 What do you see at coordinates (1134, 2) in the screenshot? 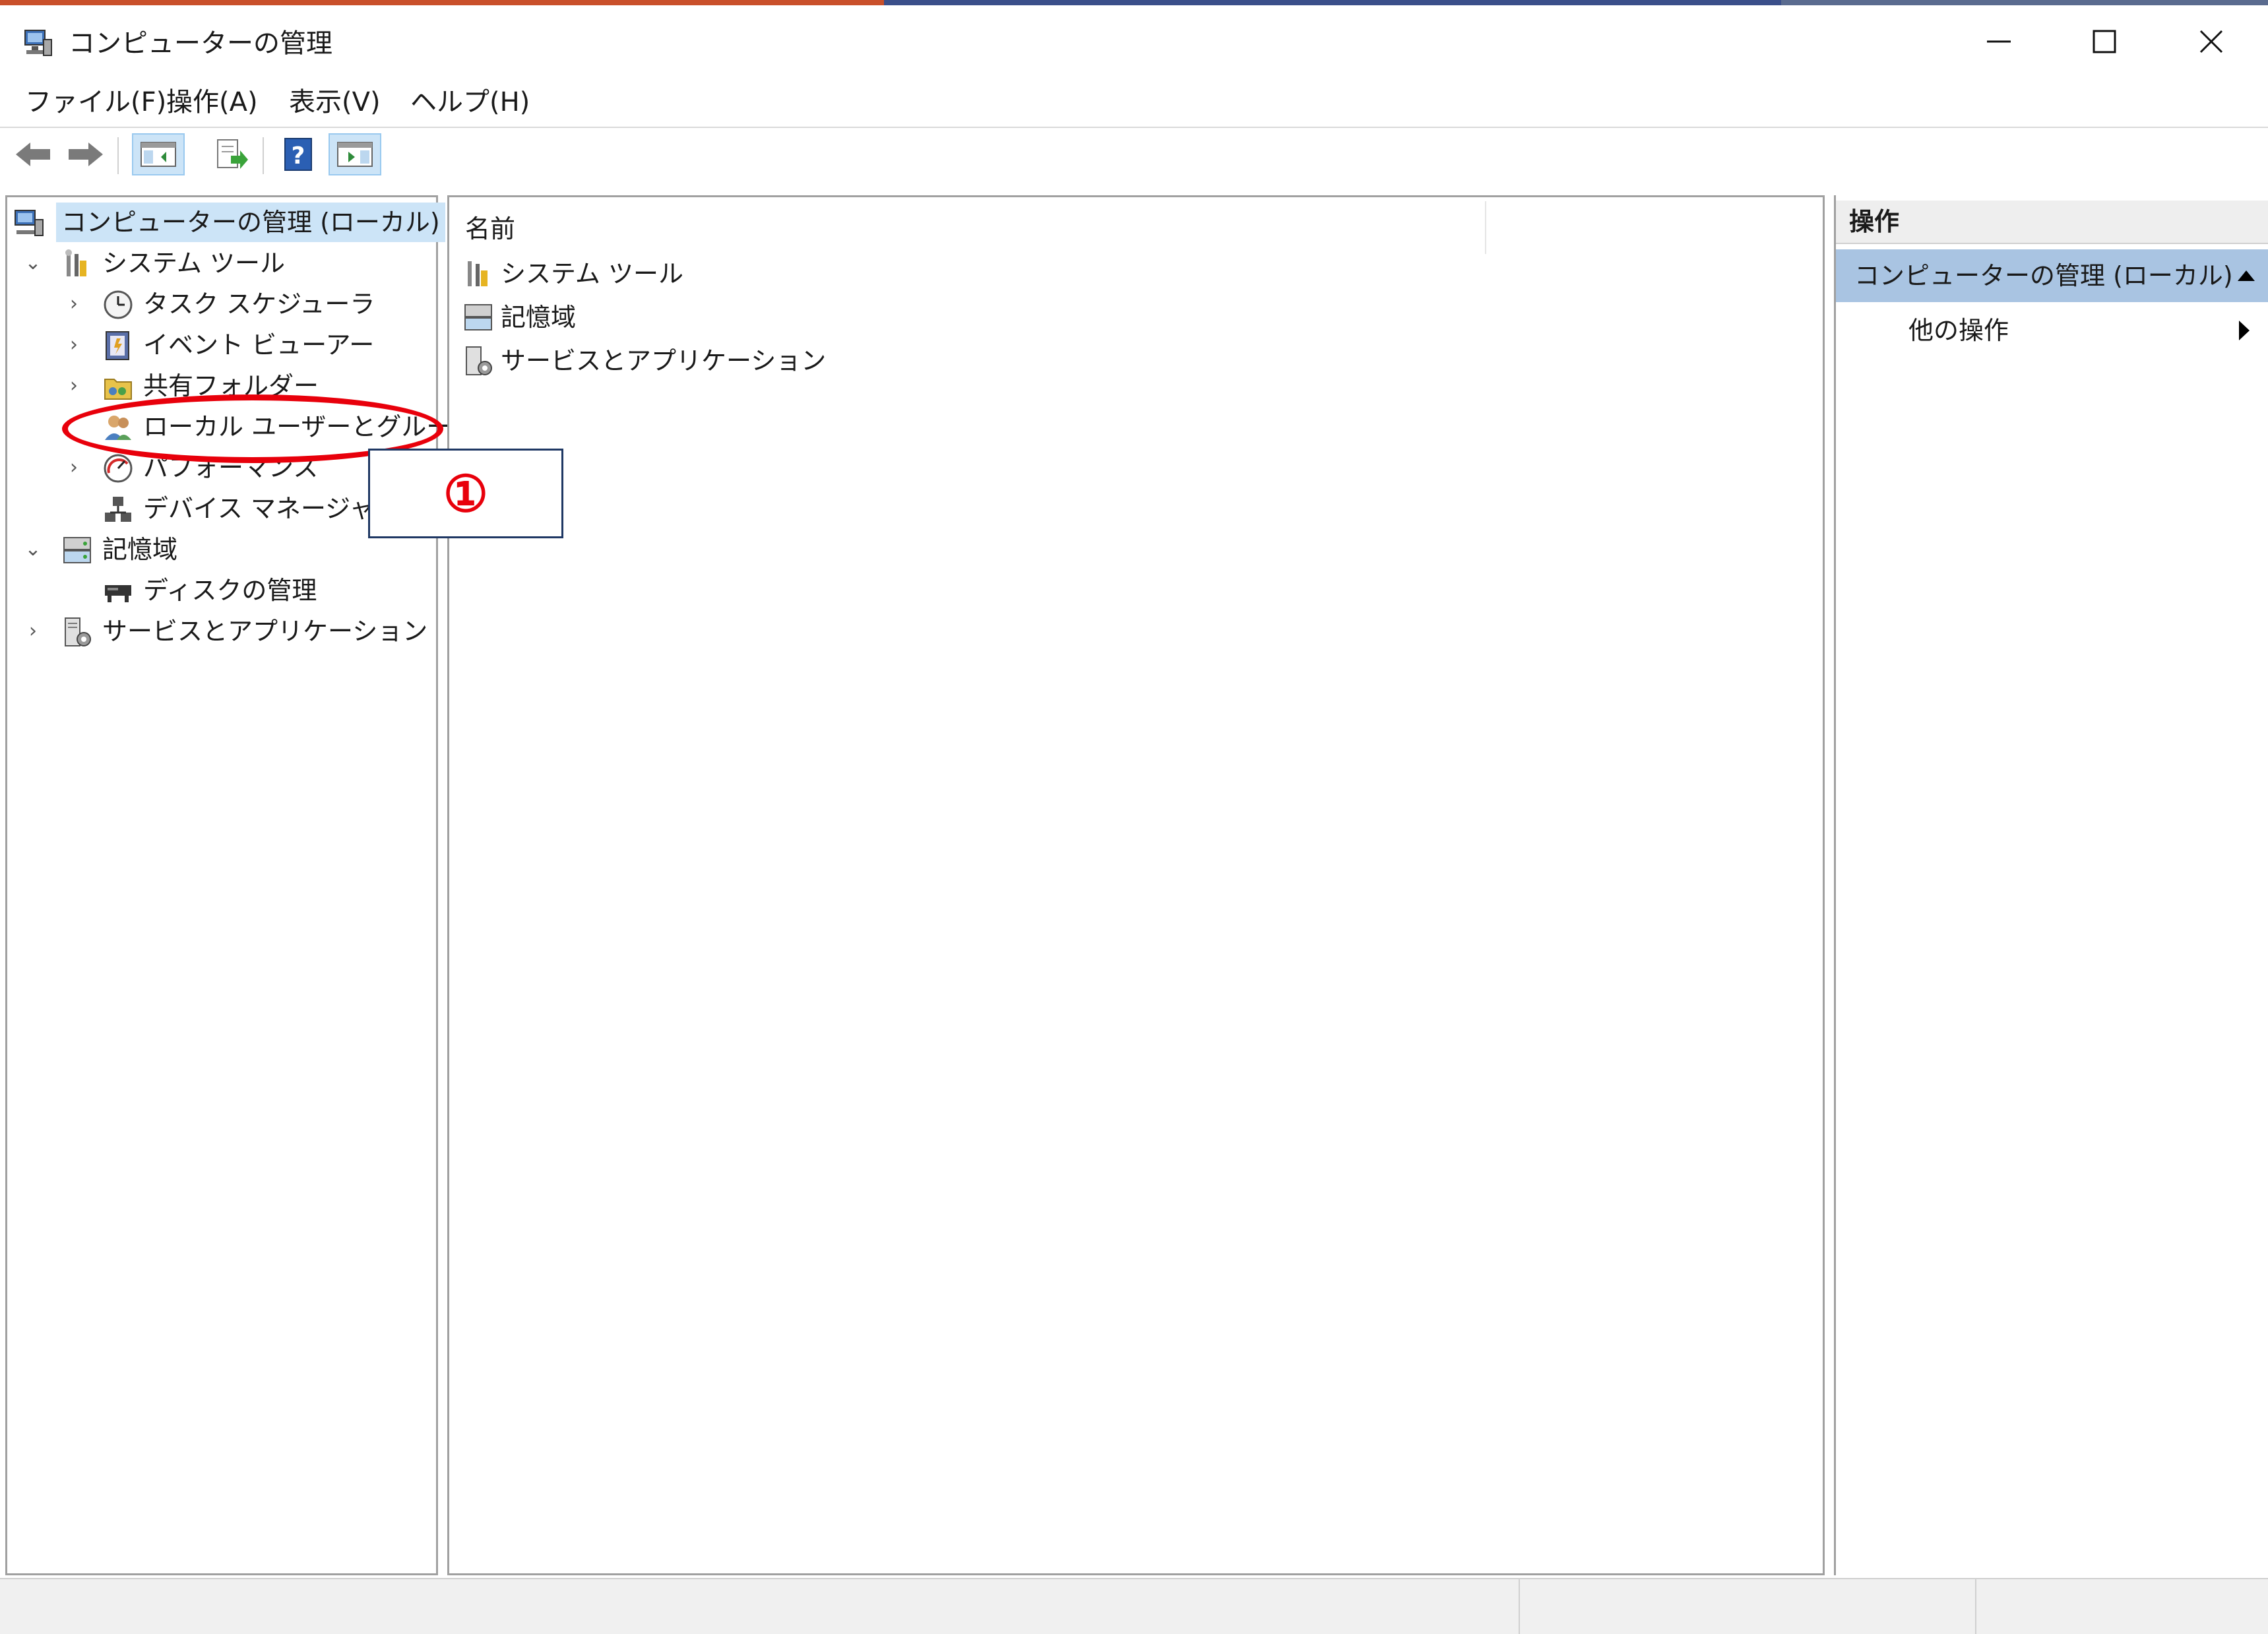
I see `background-windows-strip` at bounding box center [1134, 2].